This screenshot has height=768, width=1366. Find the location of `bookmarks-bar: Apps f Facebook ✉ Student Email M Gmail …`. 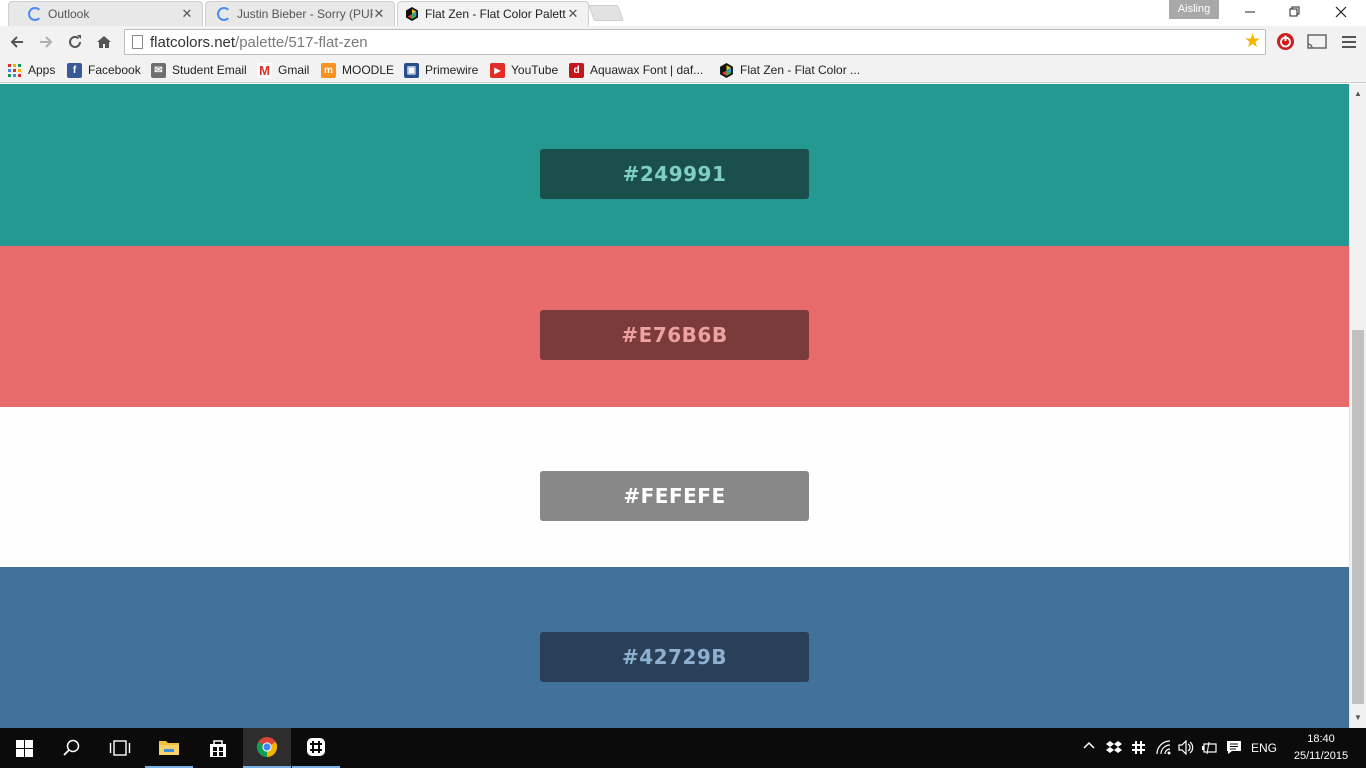

bookmarks-bar: Apps f Facebook ✉ Student Email M Gmail … is located at coordinates (683, 70).